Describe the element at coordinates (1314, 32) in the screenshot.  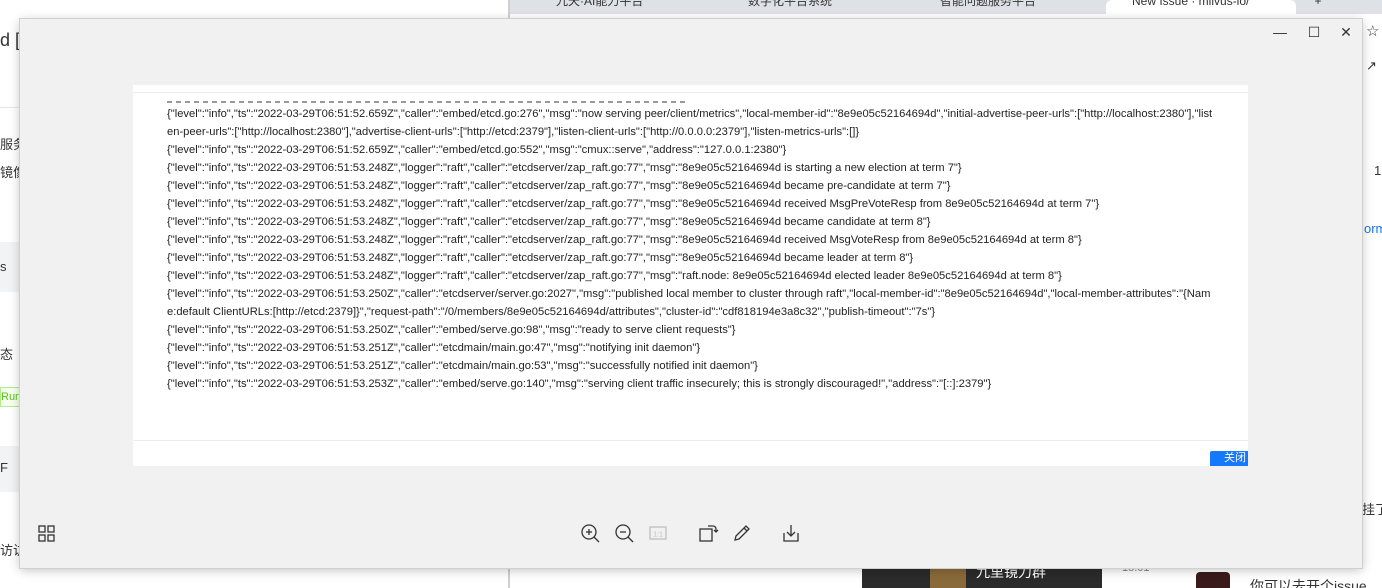
I see `maximize-button: ☐` at that location.